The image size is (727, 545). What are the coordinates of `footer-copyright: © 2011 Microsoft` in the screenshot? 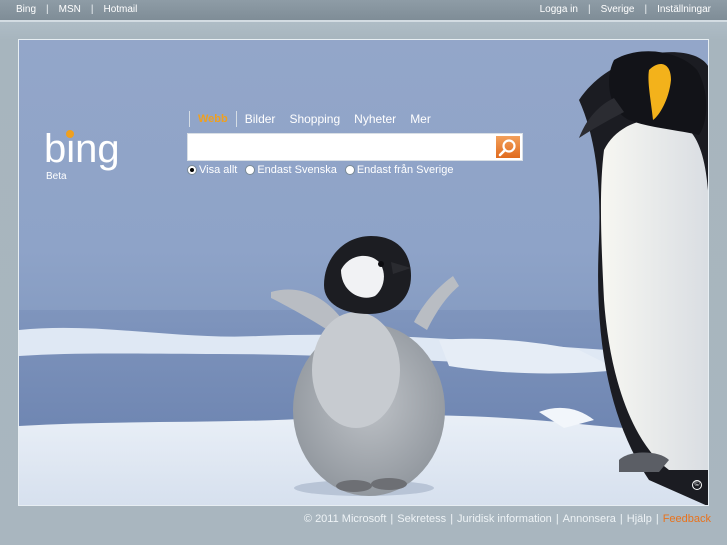 It's located at (345, 519).